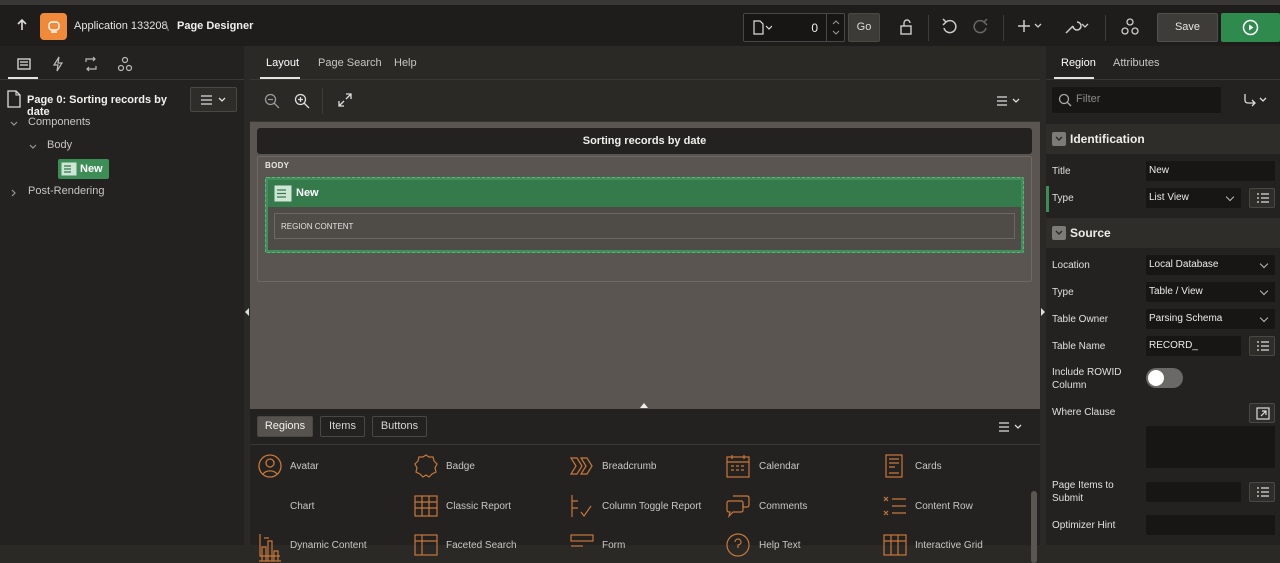 This screenshot has width=1280, height=563. Describe the element at coordinates (1193, 492) in the screenshot. I see `page-items-submit-field` at that location.